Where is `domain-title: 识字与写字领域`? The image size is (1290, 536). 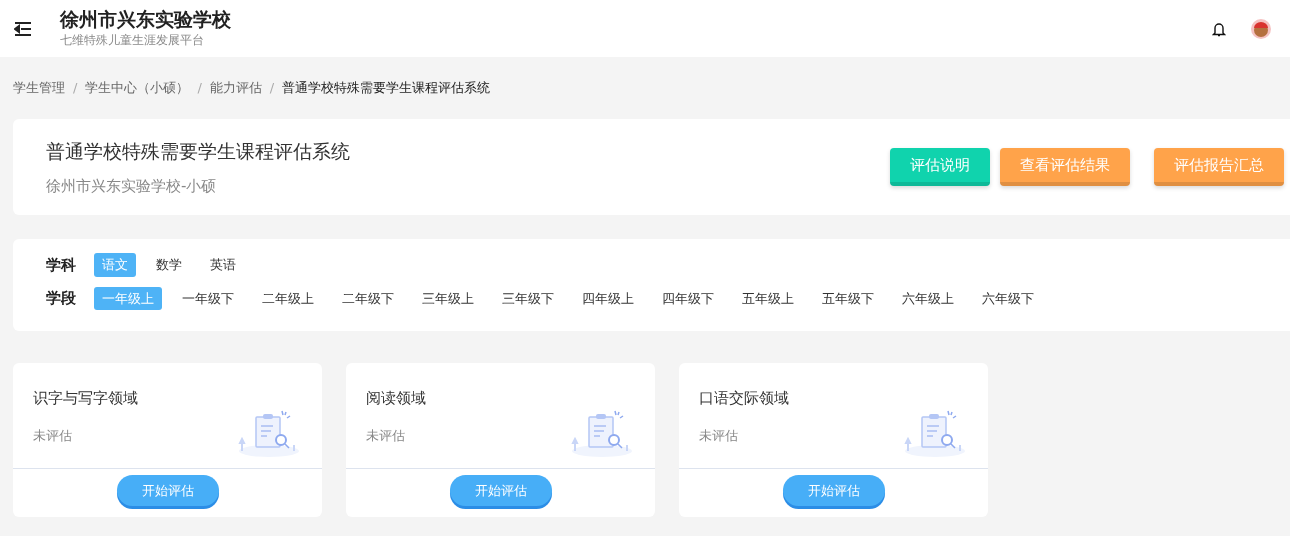
domain-title: 识字与写字领域 is located at coordinates (85, 398).